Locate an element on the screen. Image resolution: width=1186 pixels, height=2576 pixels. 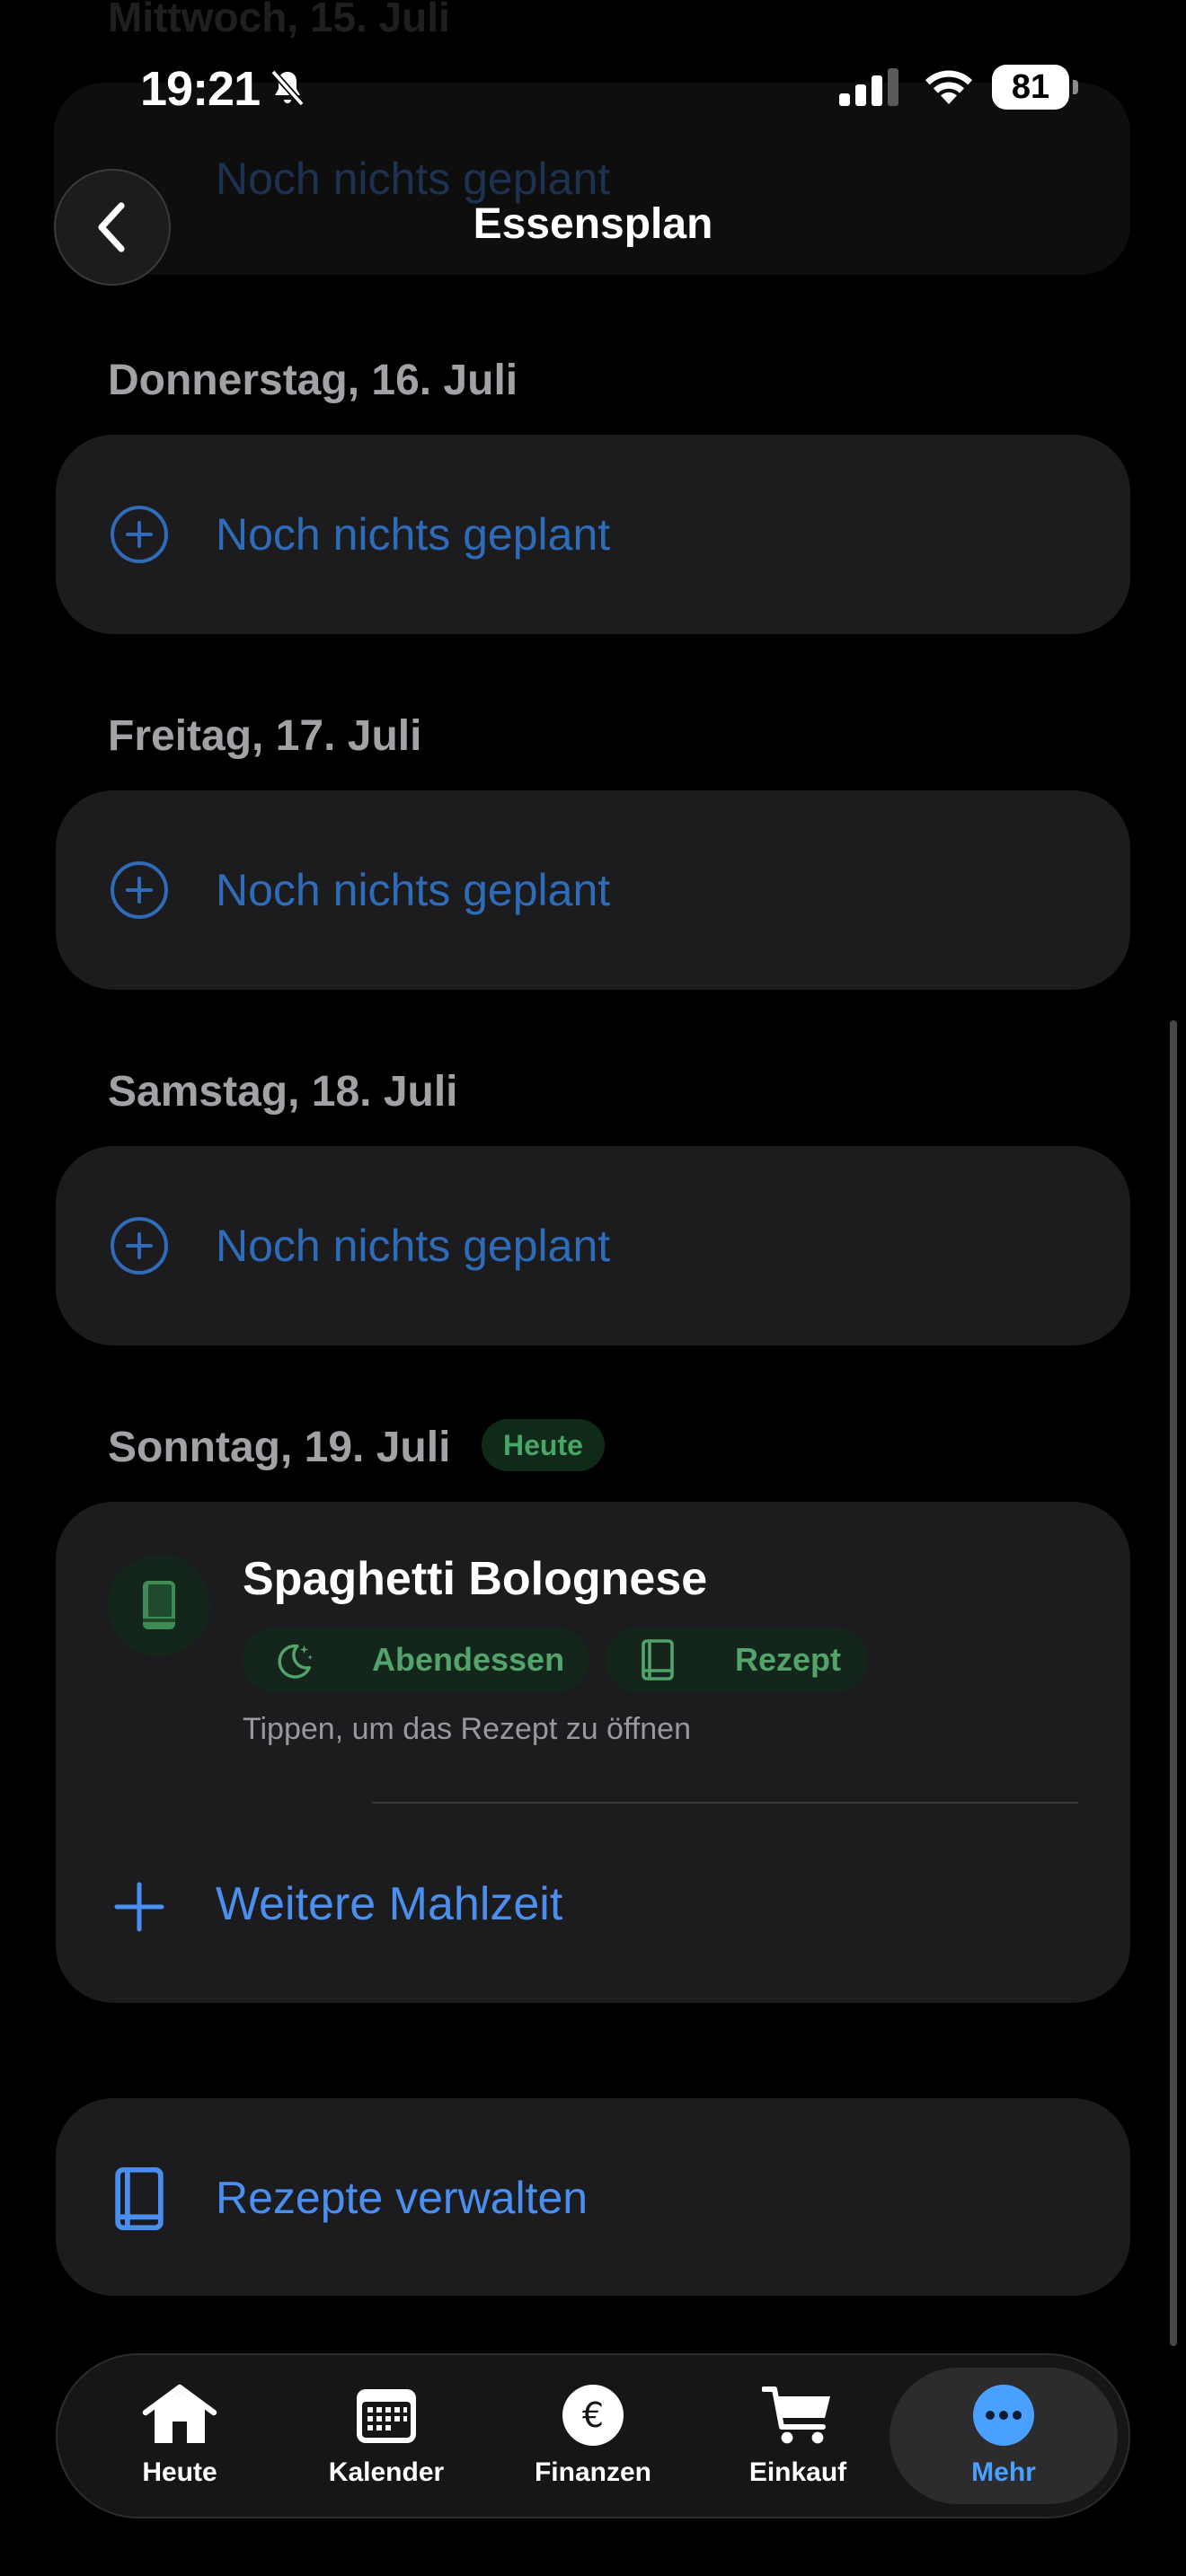
meal-recipe-icon is located at coordinates (159, 1605).